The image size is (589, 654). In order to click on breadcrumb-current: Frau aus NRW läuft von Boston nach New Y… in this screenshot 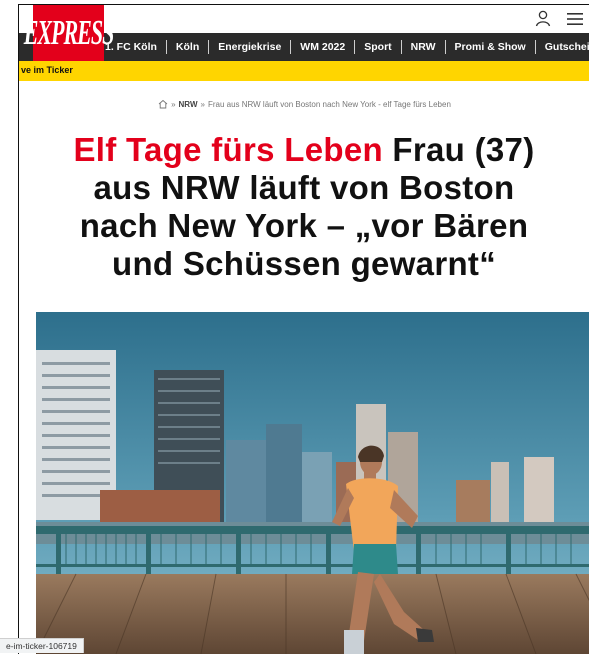, I will do `click(329, 104)`.